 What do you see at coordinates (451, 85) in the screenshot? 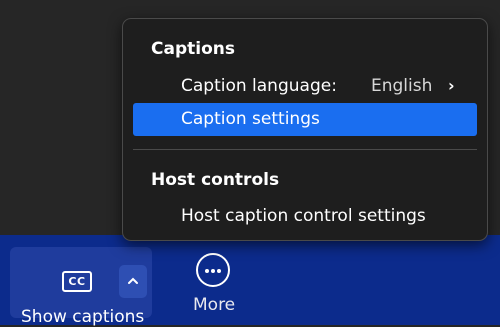
I see `chevron-right-icon: ›` at bounding box center [451, 85].